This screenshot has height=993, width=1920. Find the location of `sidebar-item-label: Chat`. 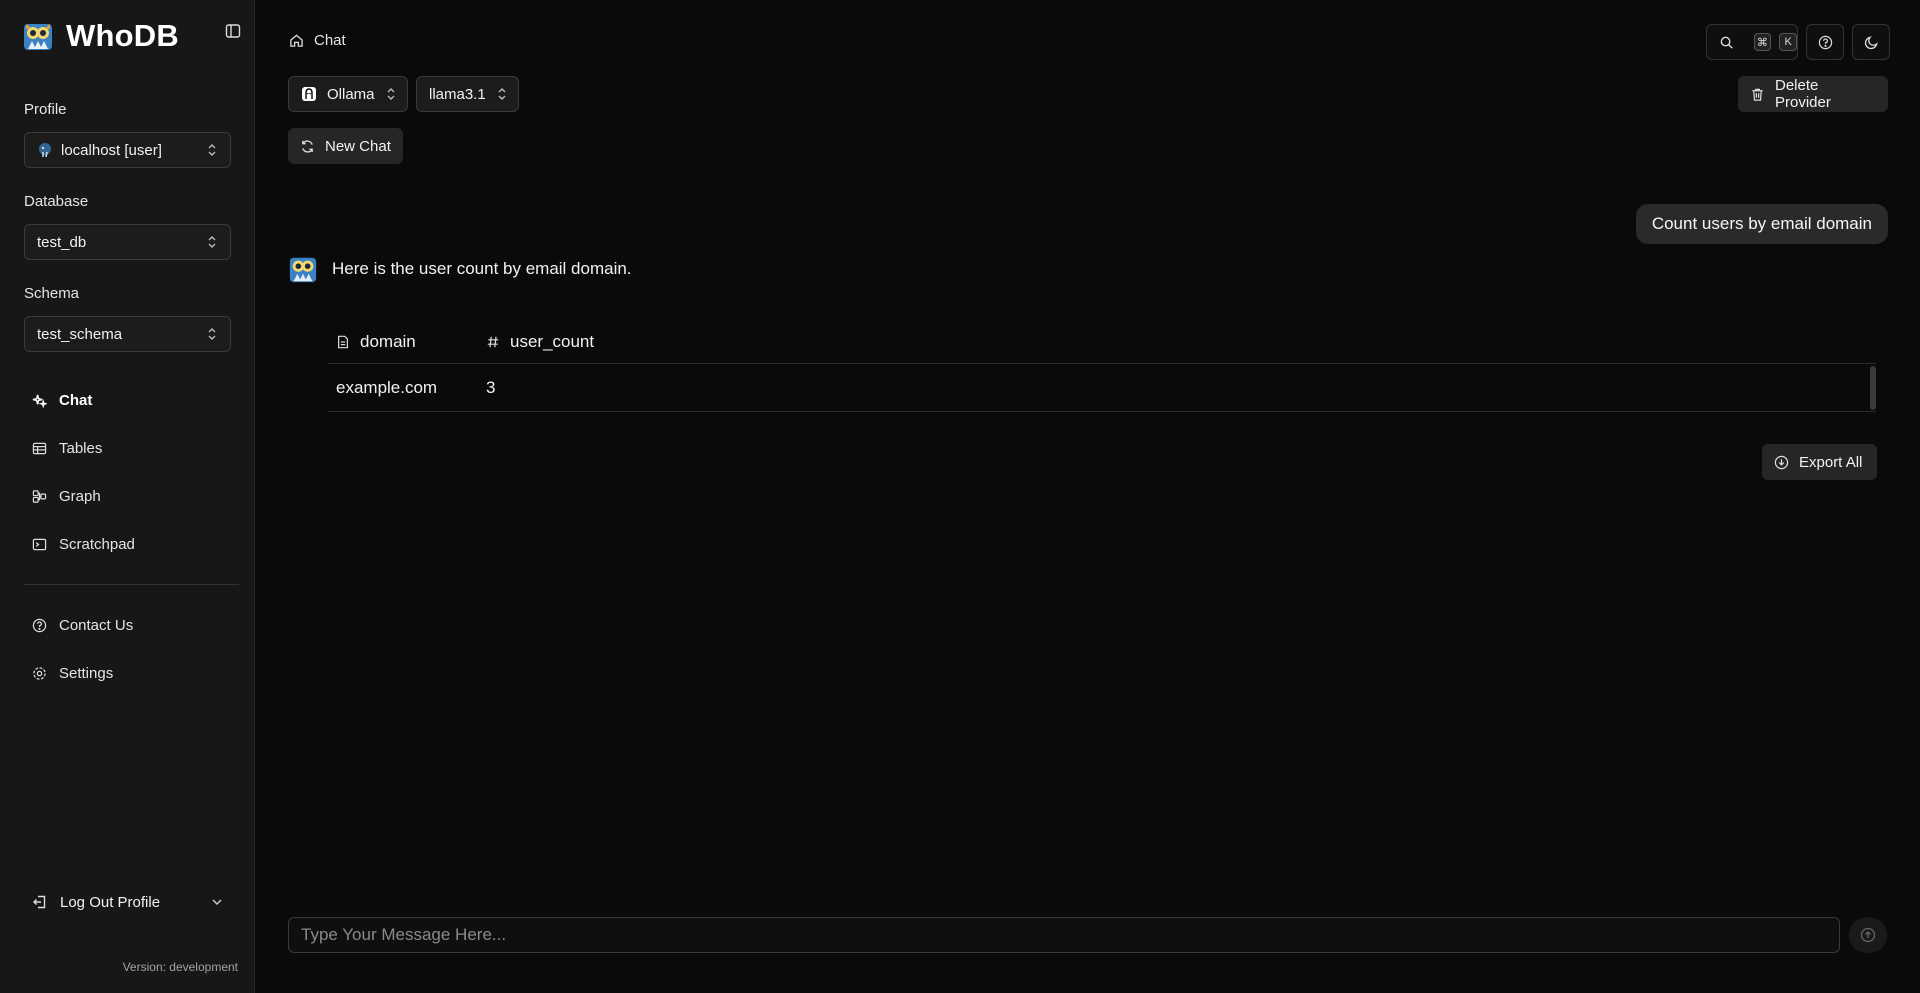

sidebar-item-label: Chat is located at coordinates (76, 400).